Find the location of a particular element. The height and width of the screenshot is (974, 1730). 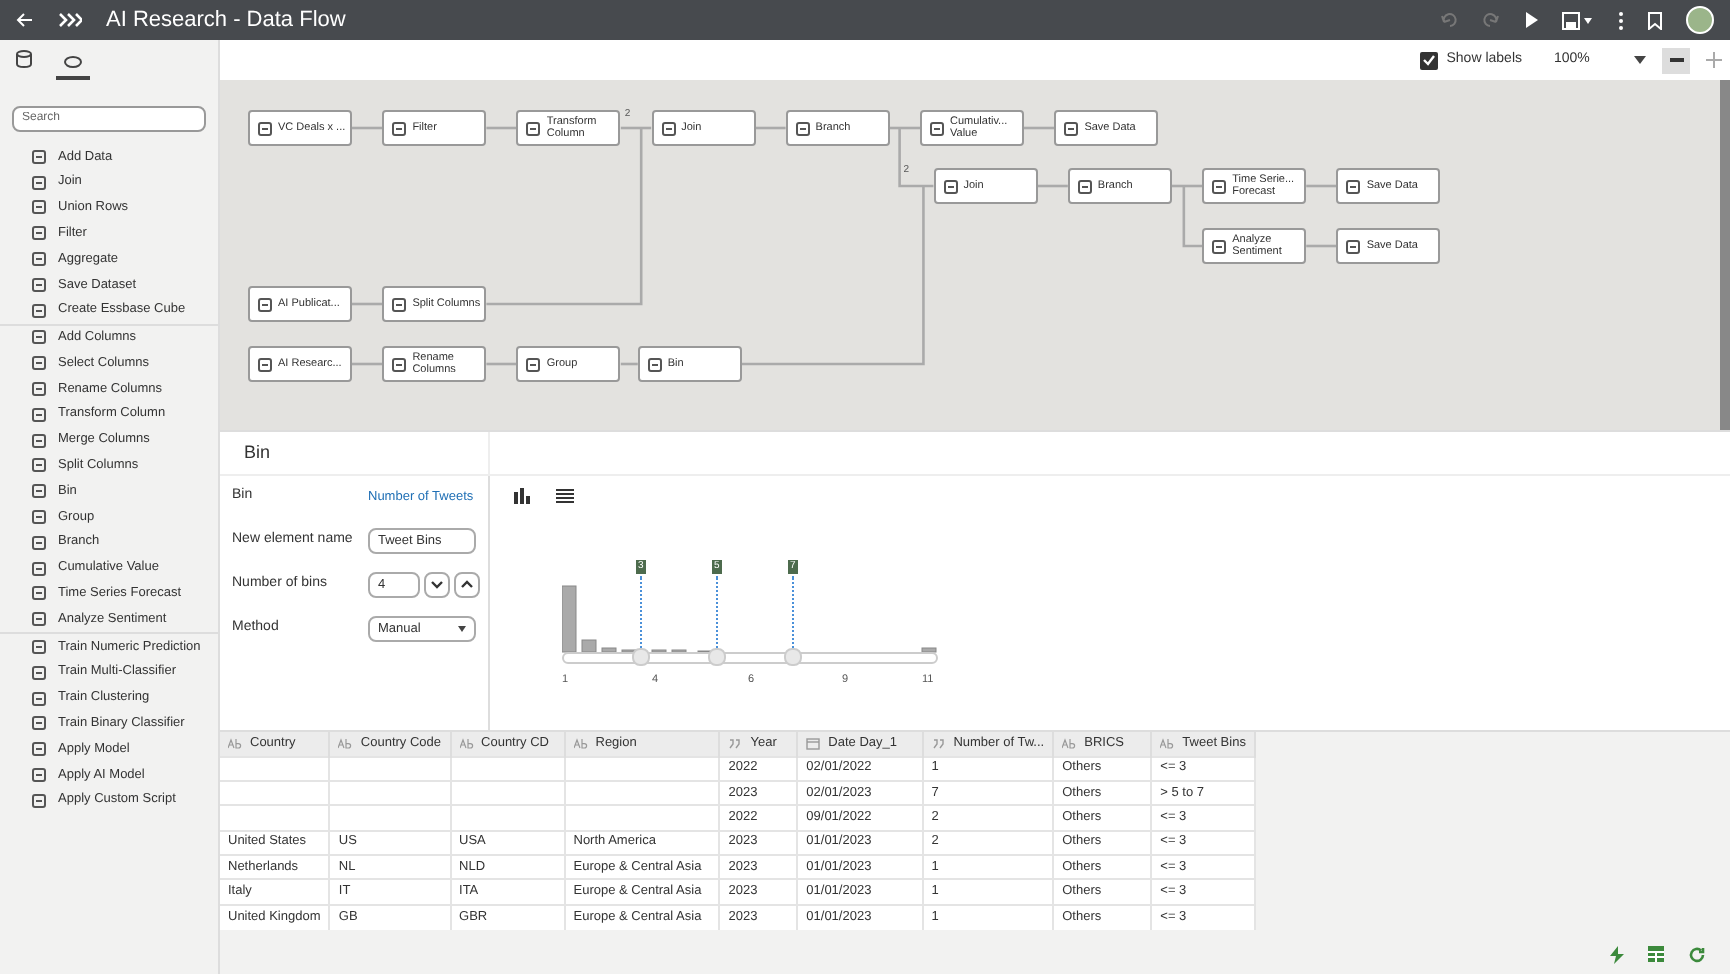

list-icon is located at coordinates (565, 496).